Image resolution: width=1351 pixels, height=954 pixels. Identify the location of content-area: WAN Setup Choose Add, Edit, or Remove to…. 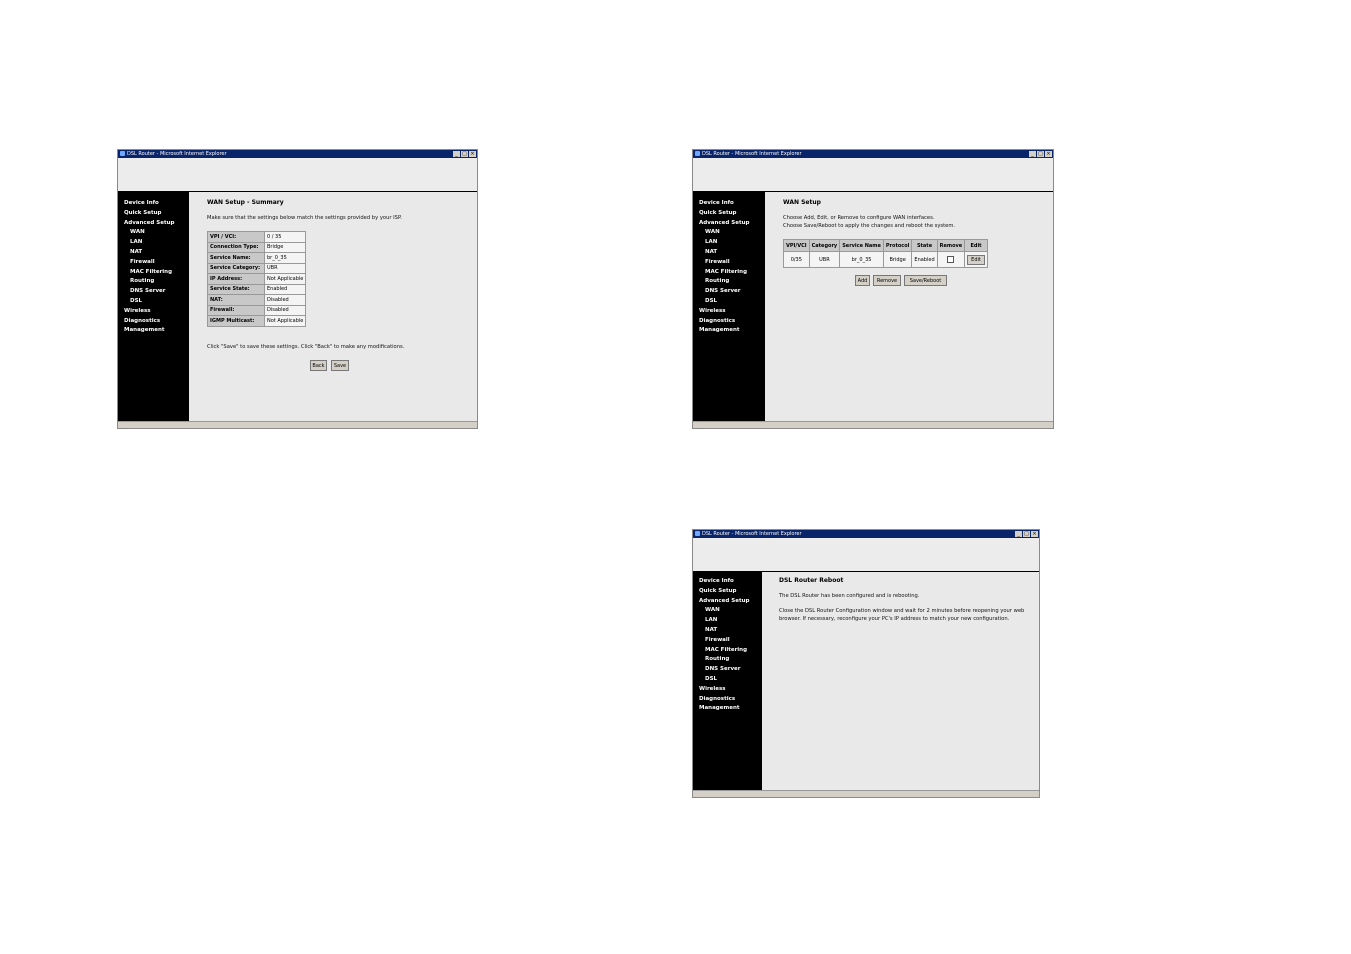
(909, 306).